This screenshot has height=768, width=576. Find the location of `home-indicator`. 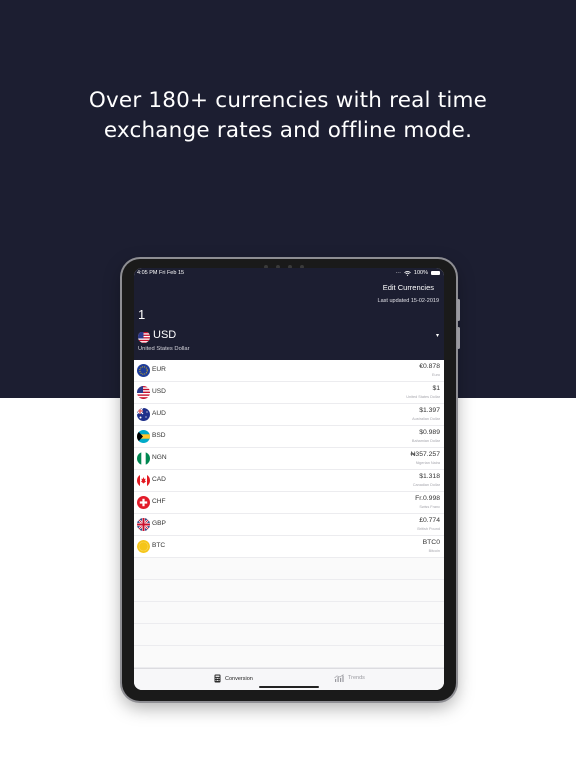

home-indicator is located at coordinates (289, 687).